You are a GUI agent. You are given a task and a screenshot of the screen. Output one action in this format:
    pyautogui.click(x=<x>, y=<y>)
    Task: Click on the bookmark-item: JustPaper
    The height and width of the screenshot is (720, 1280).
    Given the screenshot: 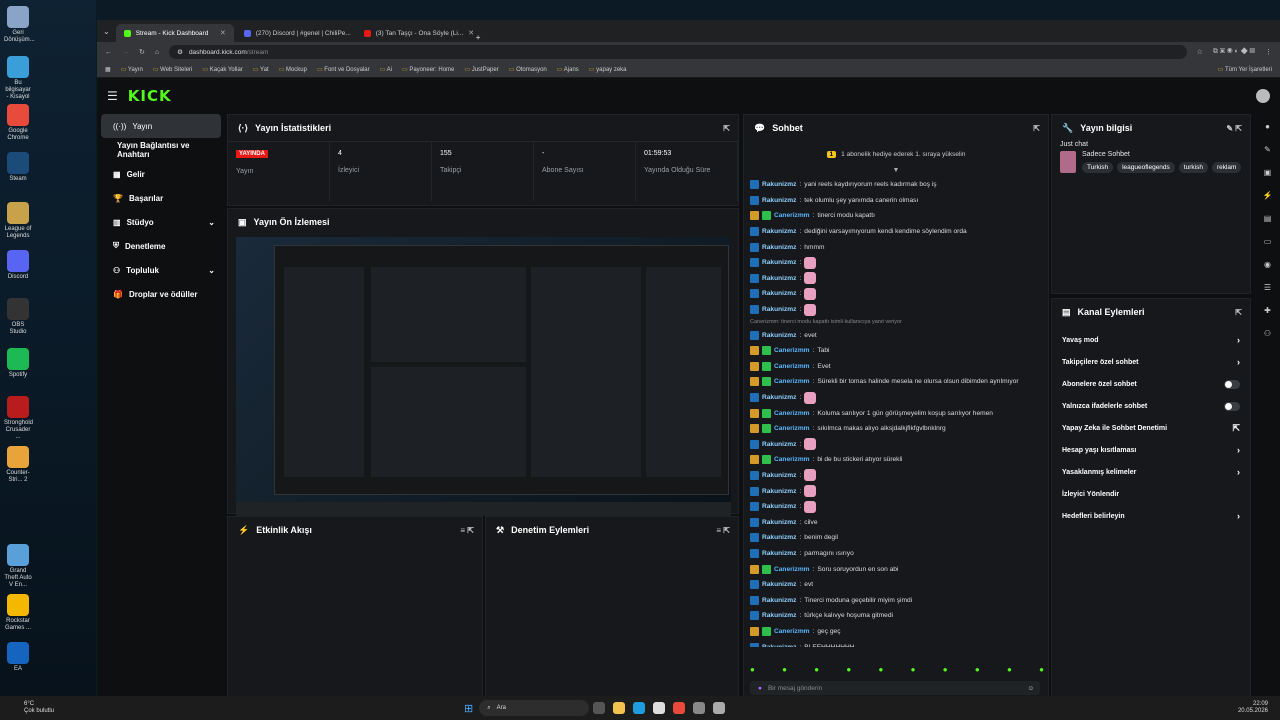 What is the action you would take?
    pyautogui.click(x=481, y=69)
    